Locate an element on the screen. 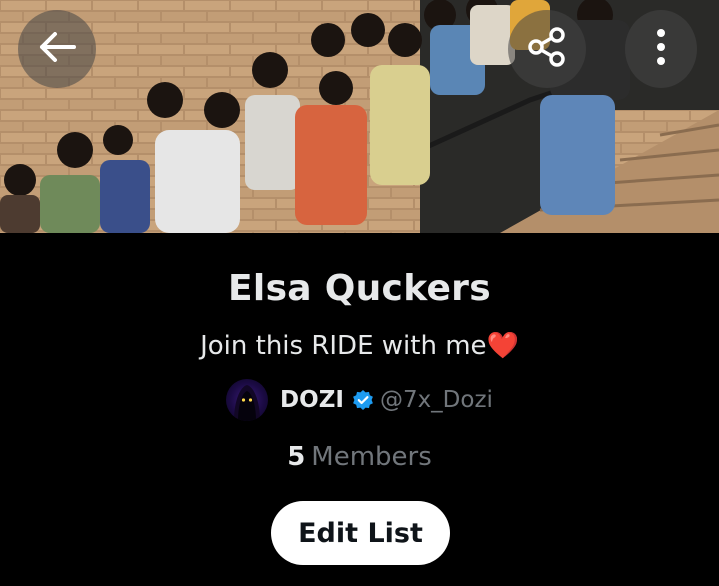 This screenshot has width=719, height=586. edit-list-button: Edit List is located at coordinates (360, 533).